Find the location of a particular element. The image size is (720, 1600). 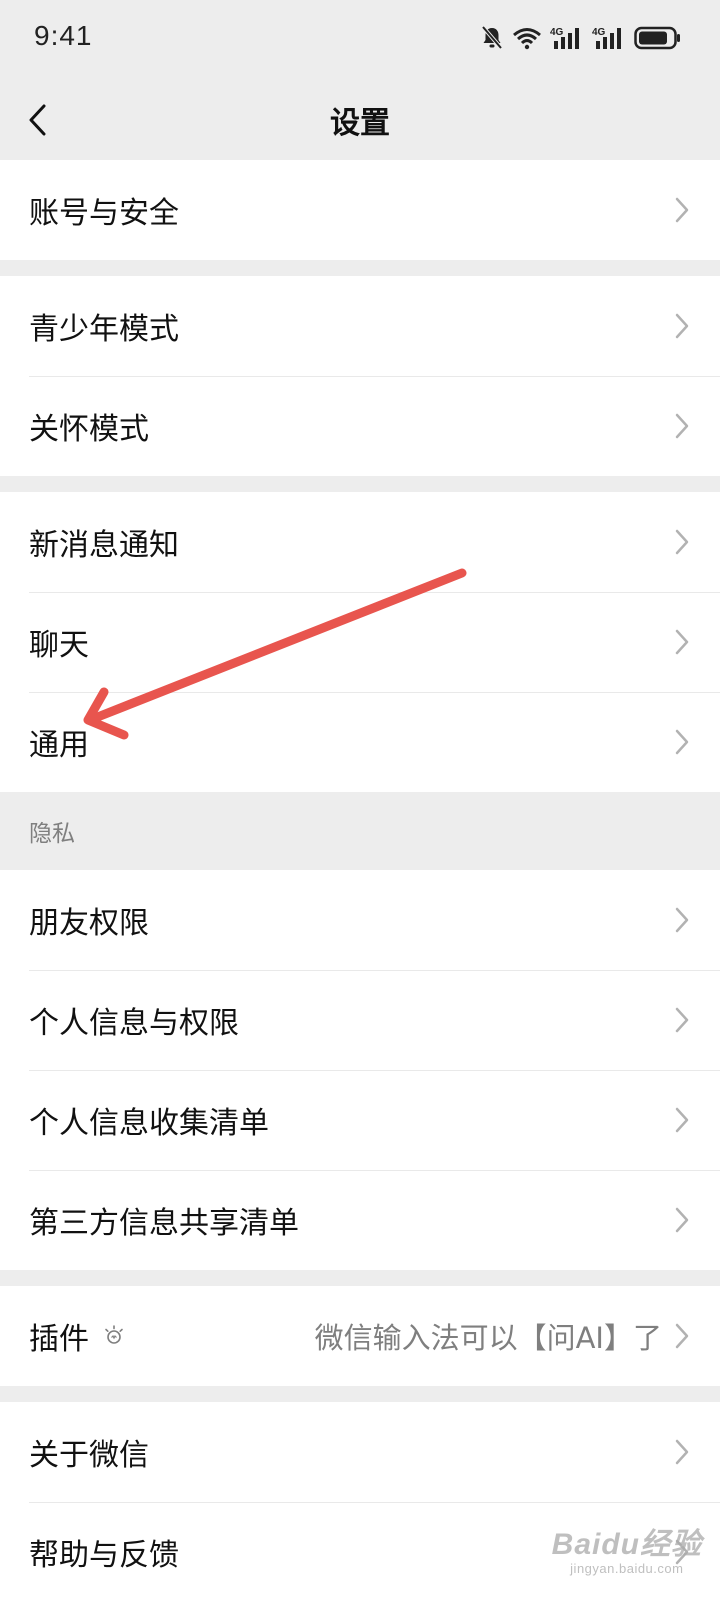

item-label: 帮助与反馈 is located at coordinates (104, 1555).